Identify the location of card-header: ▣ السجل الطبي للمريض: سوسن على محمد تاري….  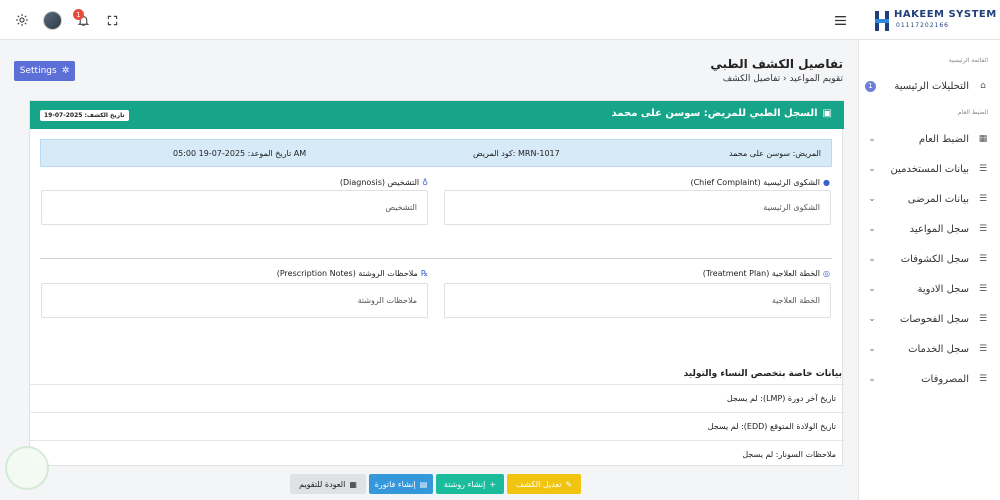
(437, 115).